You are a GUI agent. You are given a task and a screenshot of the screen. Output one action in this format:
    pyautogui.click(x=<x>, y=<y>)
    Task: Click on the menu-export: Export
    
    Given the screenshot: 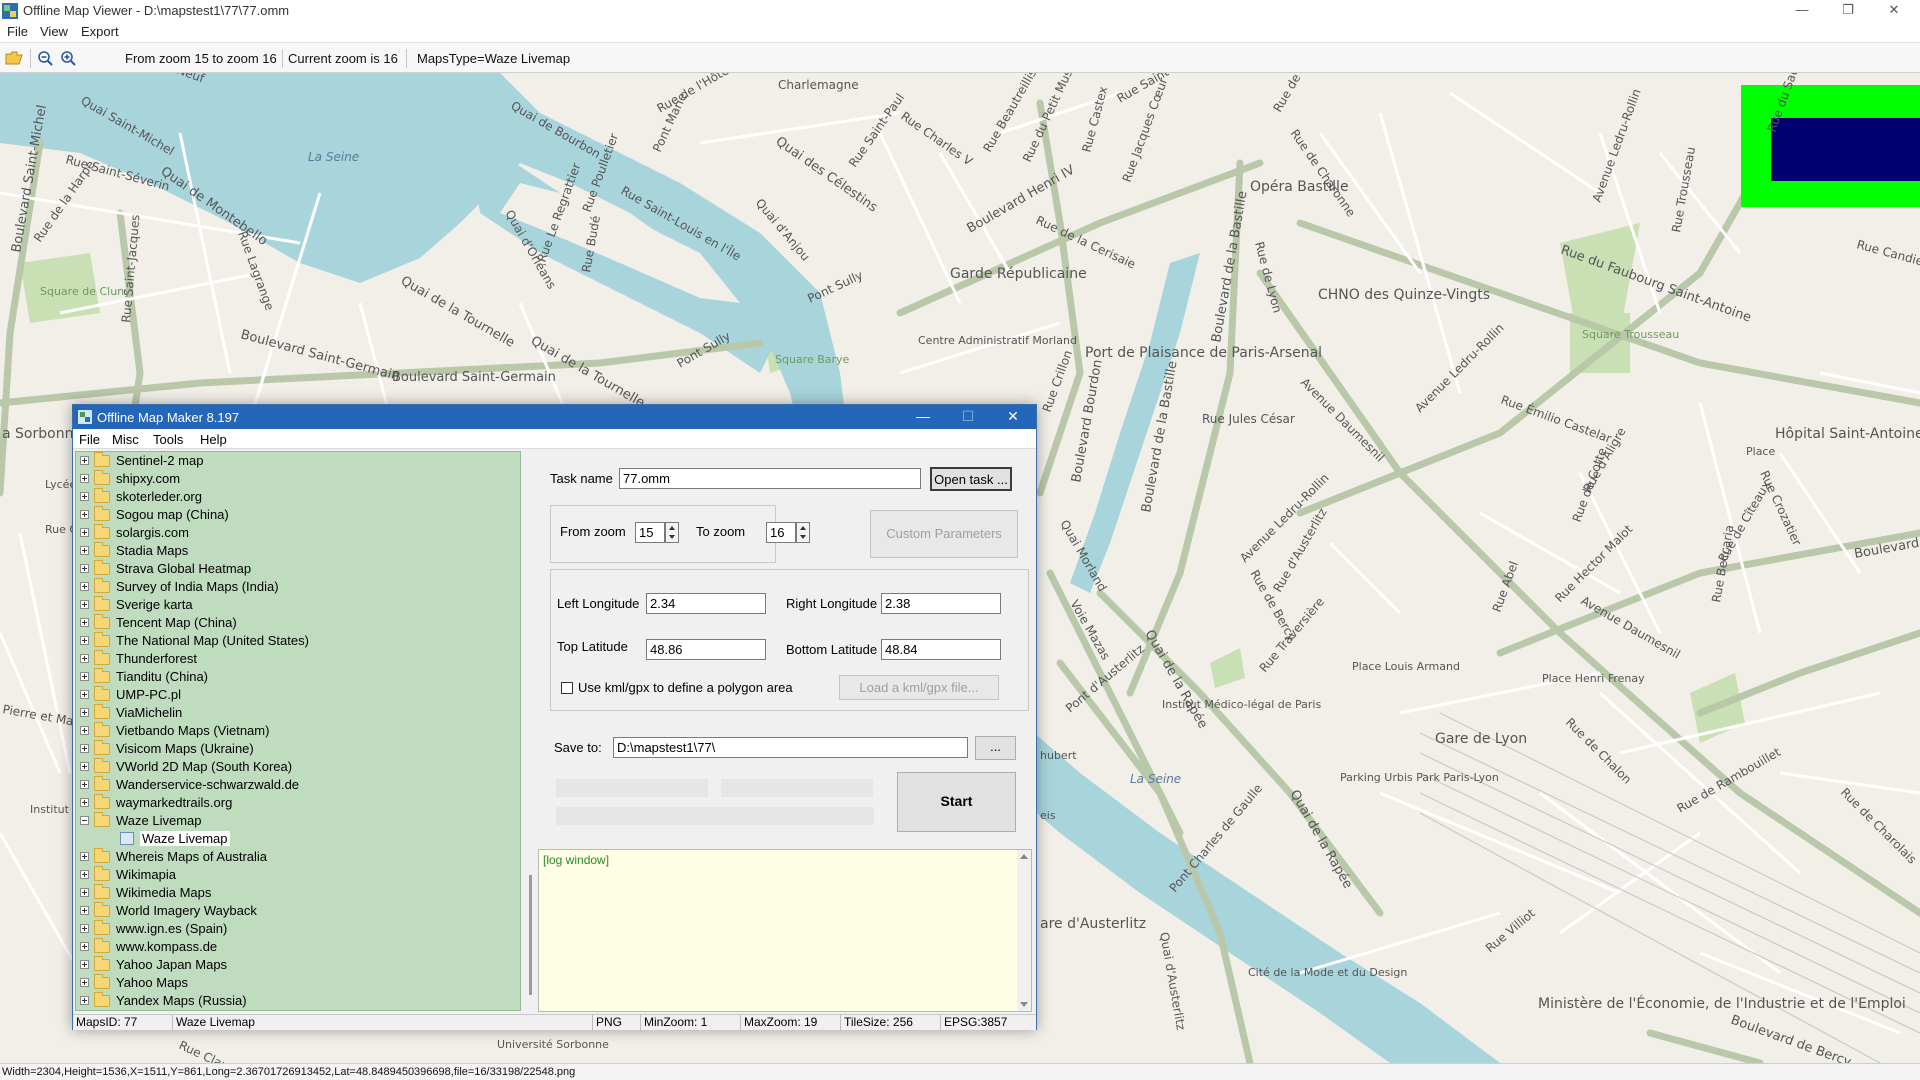 What is the action you would take?
    pyautogui.click(x=100, y=31)
    